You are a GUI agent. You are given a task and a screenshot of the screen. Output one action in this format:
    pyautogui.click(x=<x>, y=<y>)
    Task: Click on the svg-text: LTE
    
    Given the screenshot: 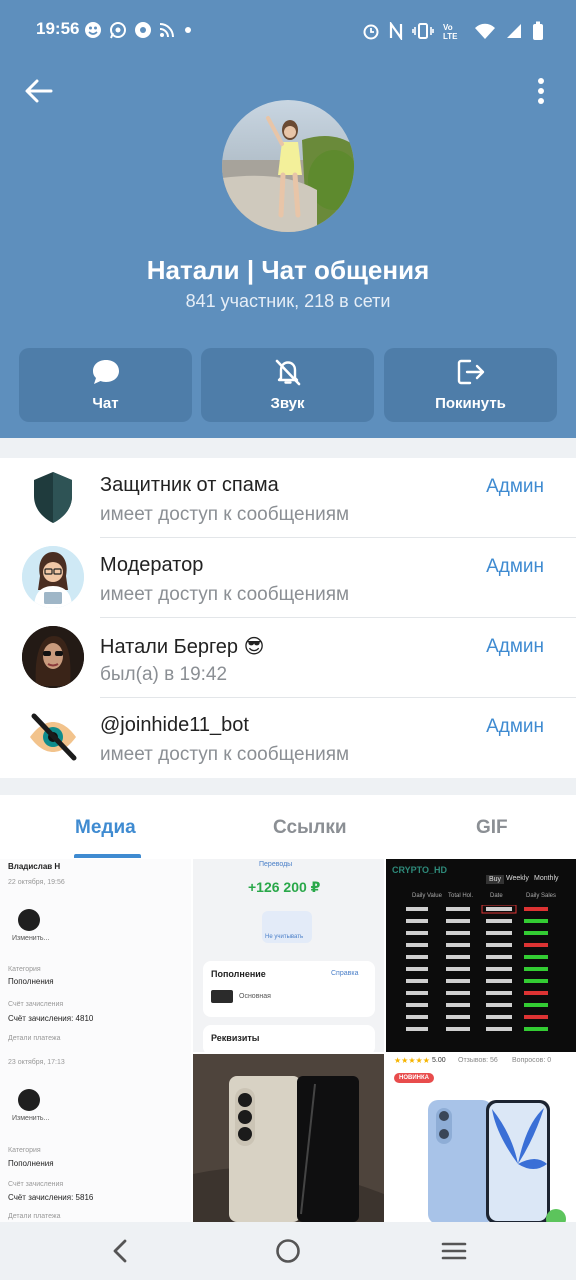 What is the action you would take?
    pyautogui.click(x=450, y=36)
    